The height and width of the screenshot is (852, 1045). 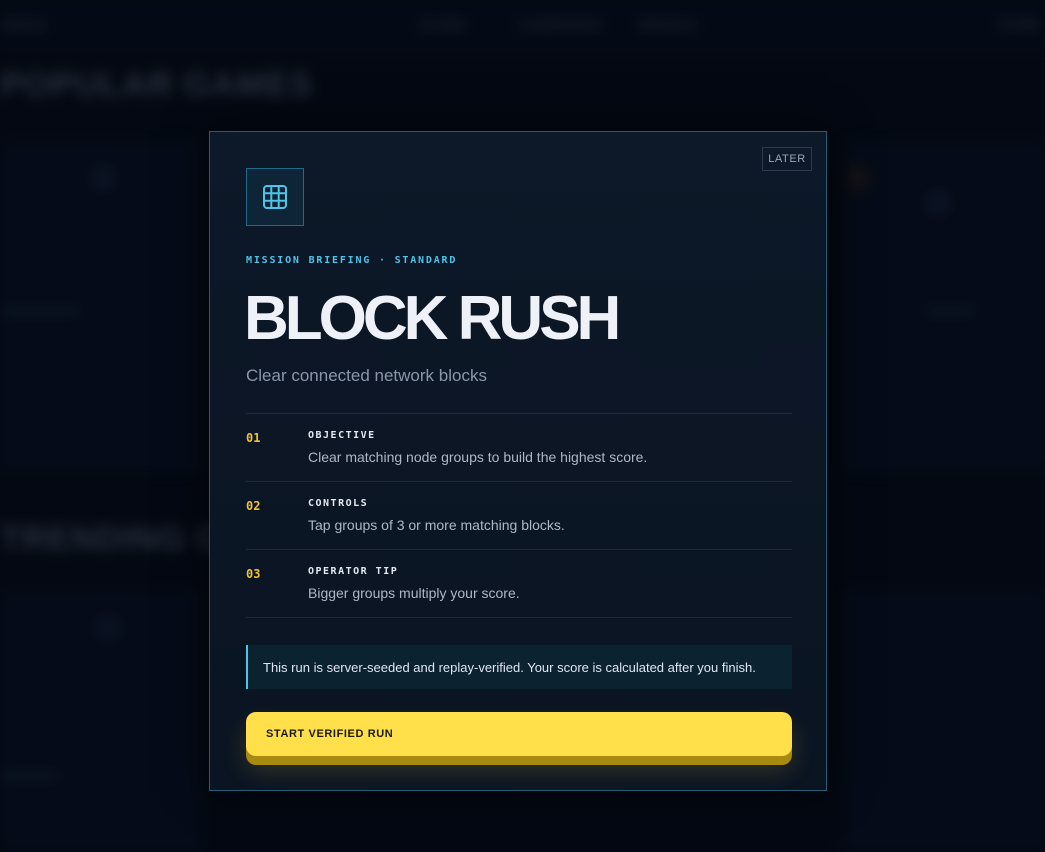 I want to click on step-label: CONTROLS, so click(x=338, y=503).